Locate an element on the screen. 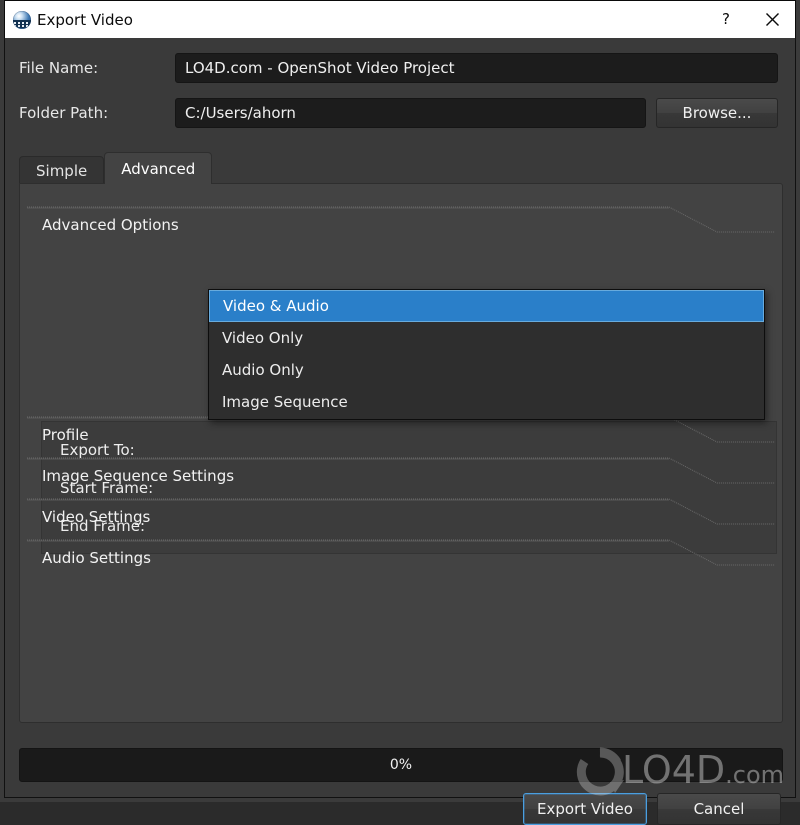 This screenshot has width=800, height=825. section-divider-icon is located at coordinates (401, 429).